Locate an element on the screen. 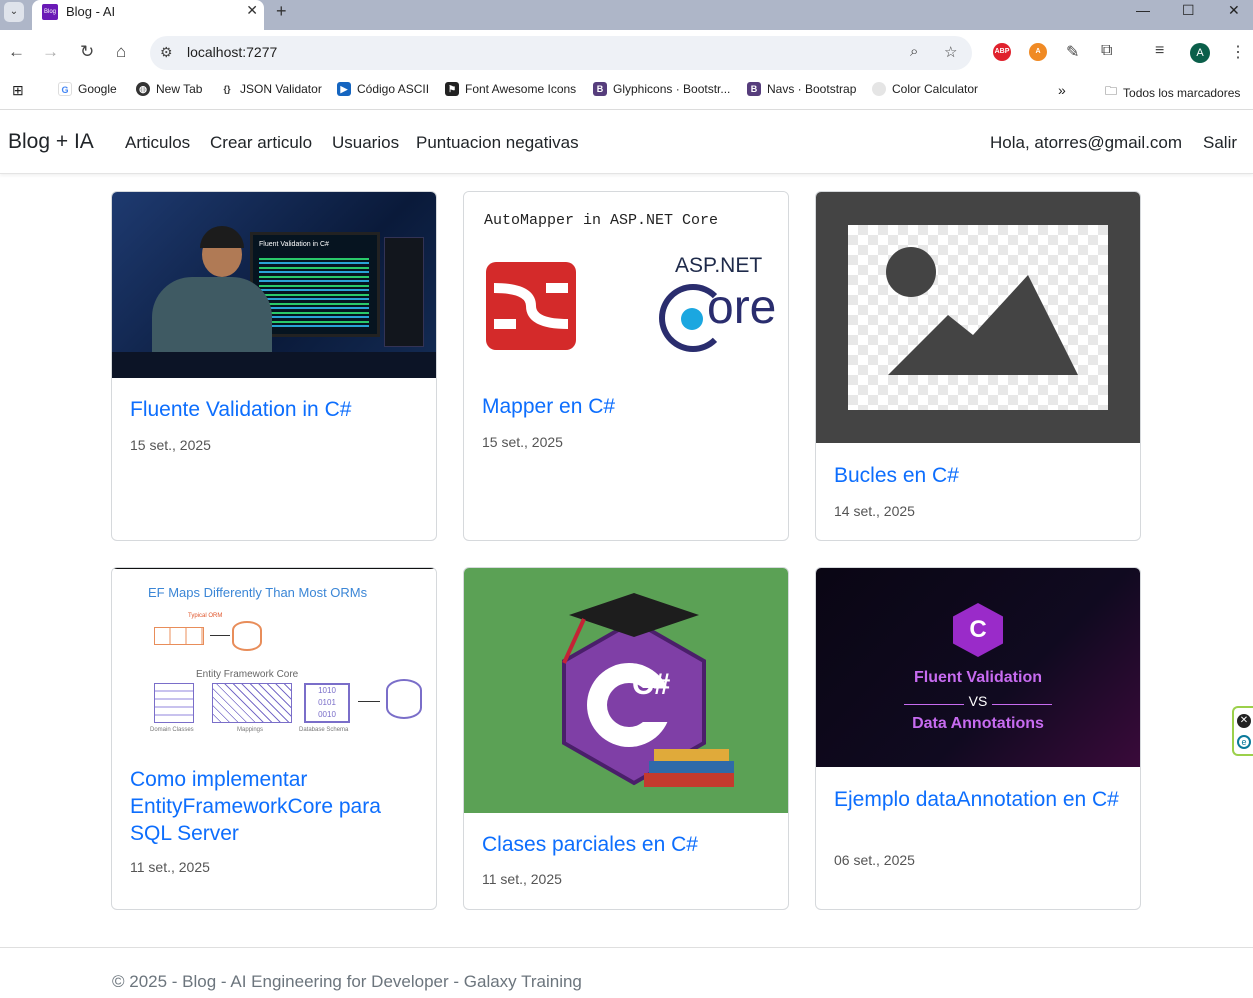  user-greeting: Hola, atorres@gmail.com is located at coordinates (1086, 143).